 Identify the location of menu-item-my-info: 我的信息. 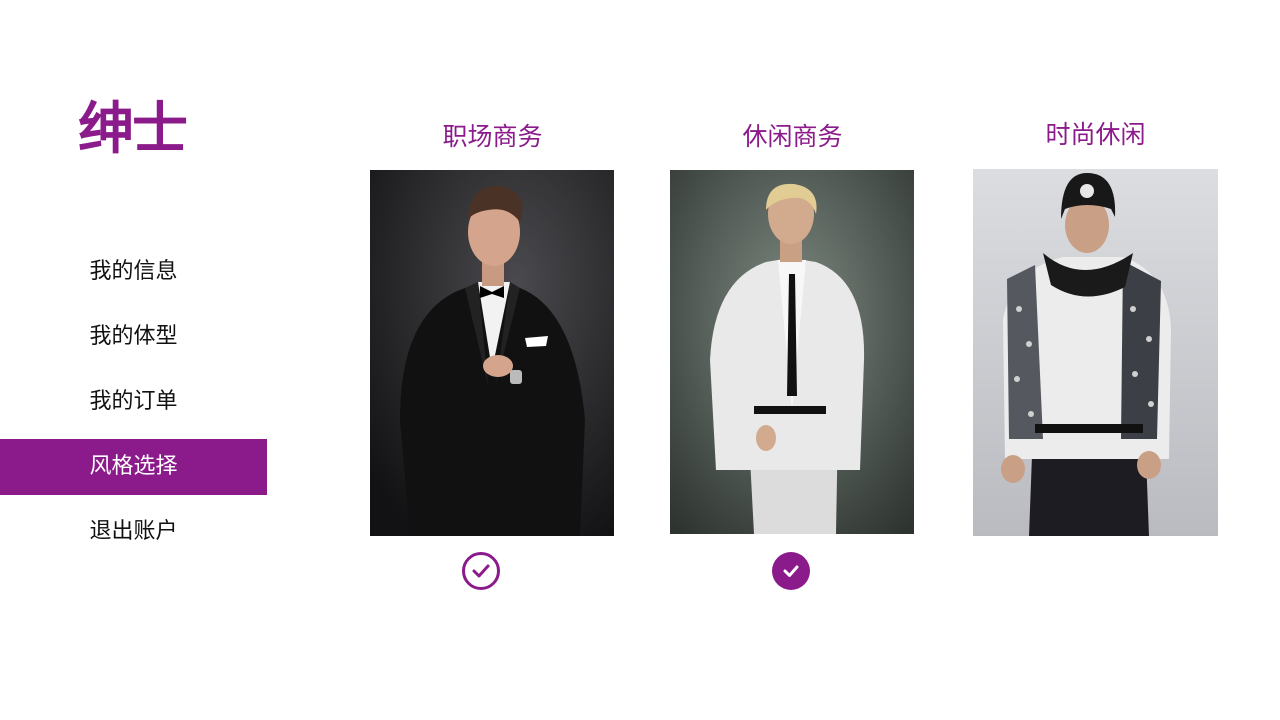
(133, 272).